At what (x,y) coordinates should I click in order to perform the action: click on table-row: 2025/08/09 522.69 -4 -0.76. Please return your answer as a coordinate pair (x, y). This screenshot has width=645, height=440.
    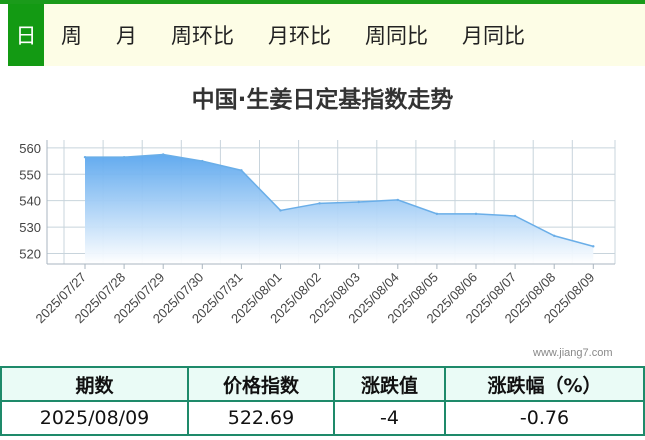
    Looking at the image, I should click on (322, 418).